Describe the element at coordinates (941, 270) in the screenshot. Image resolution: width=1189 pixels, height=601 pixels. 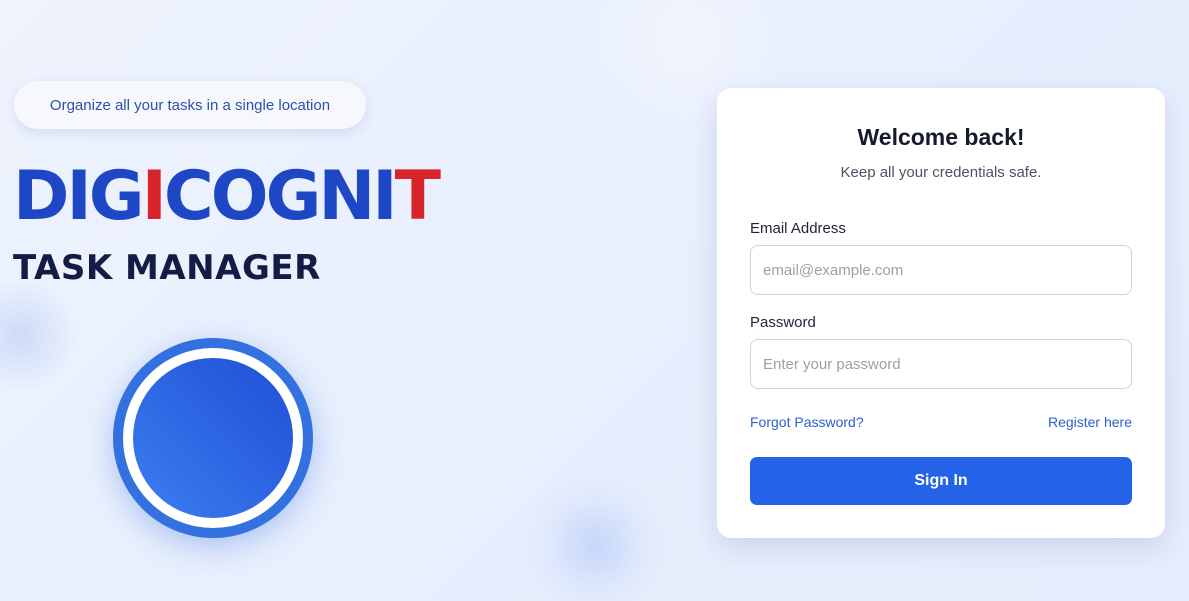
I see `email-field` at that location.